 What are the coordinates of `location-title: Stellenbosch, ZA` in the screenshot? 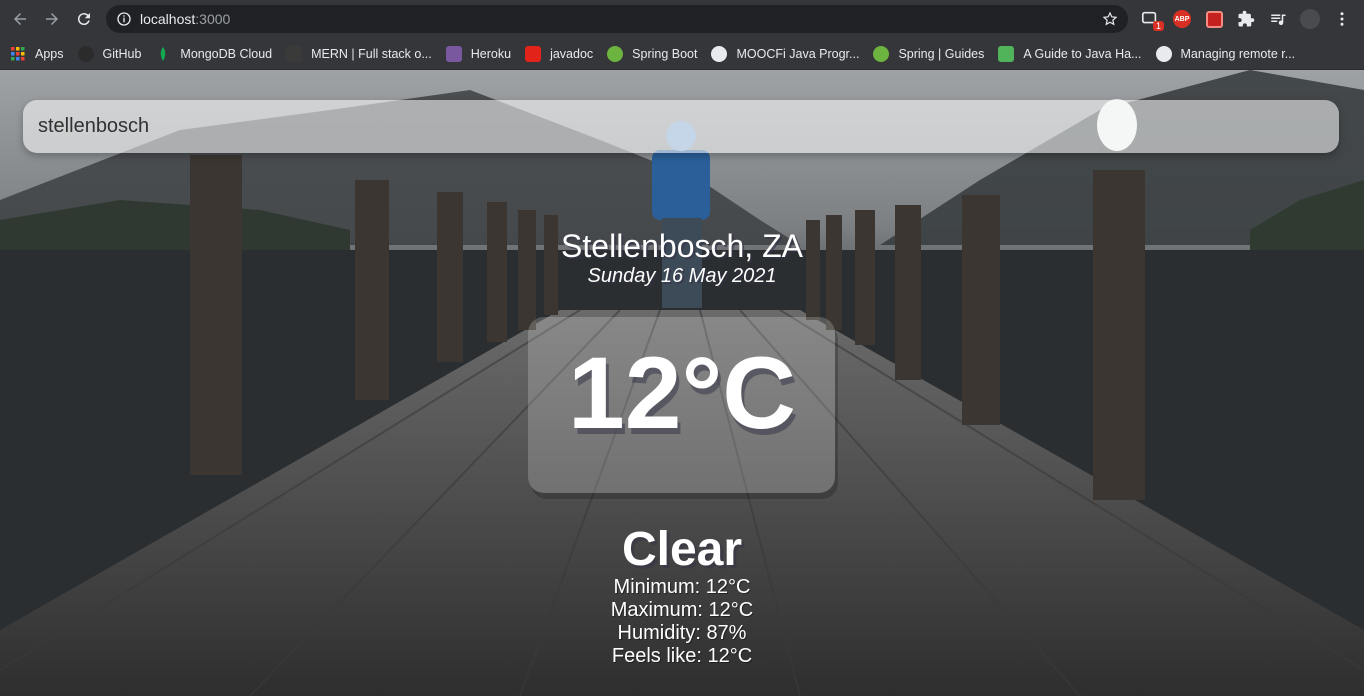 It's located at (682, 246).